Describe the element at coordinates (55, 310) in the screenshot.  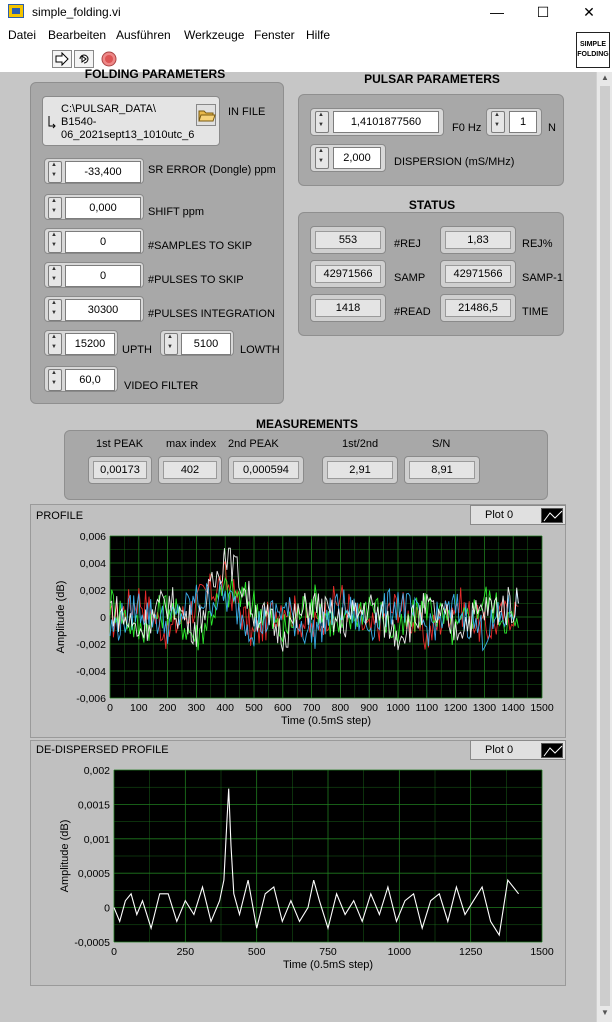
I see `pulses-integration-spinner` at that location.